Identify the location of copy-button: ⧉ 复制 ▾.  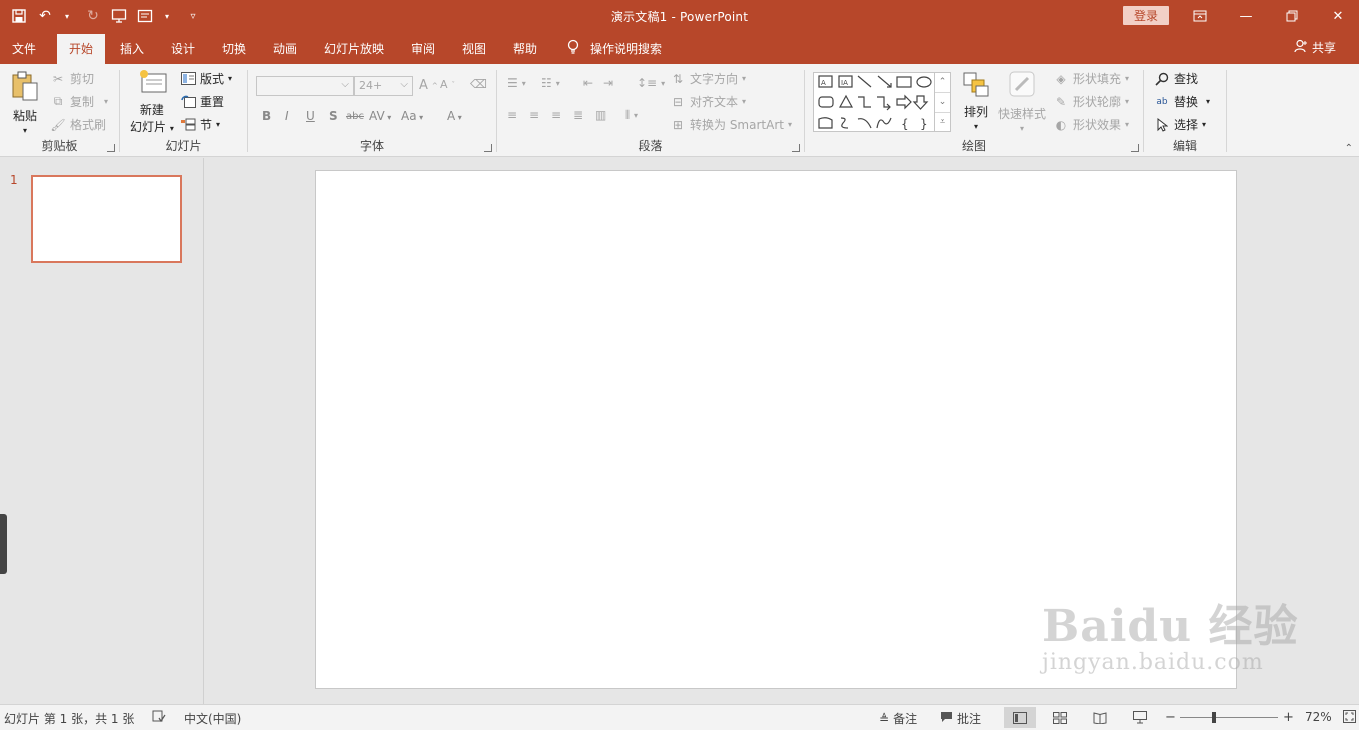
(79, 101).